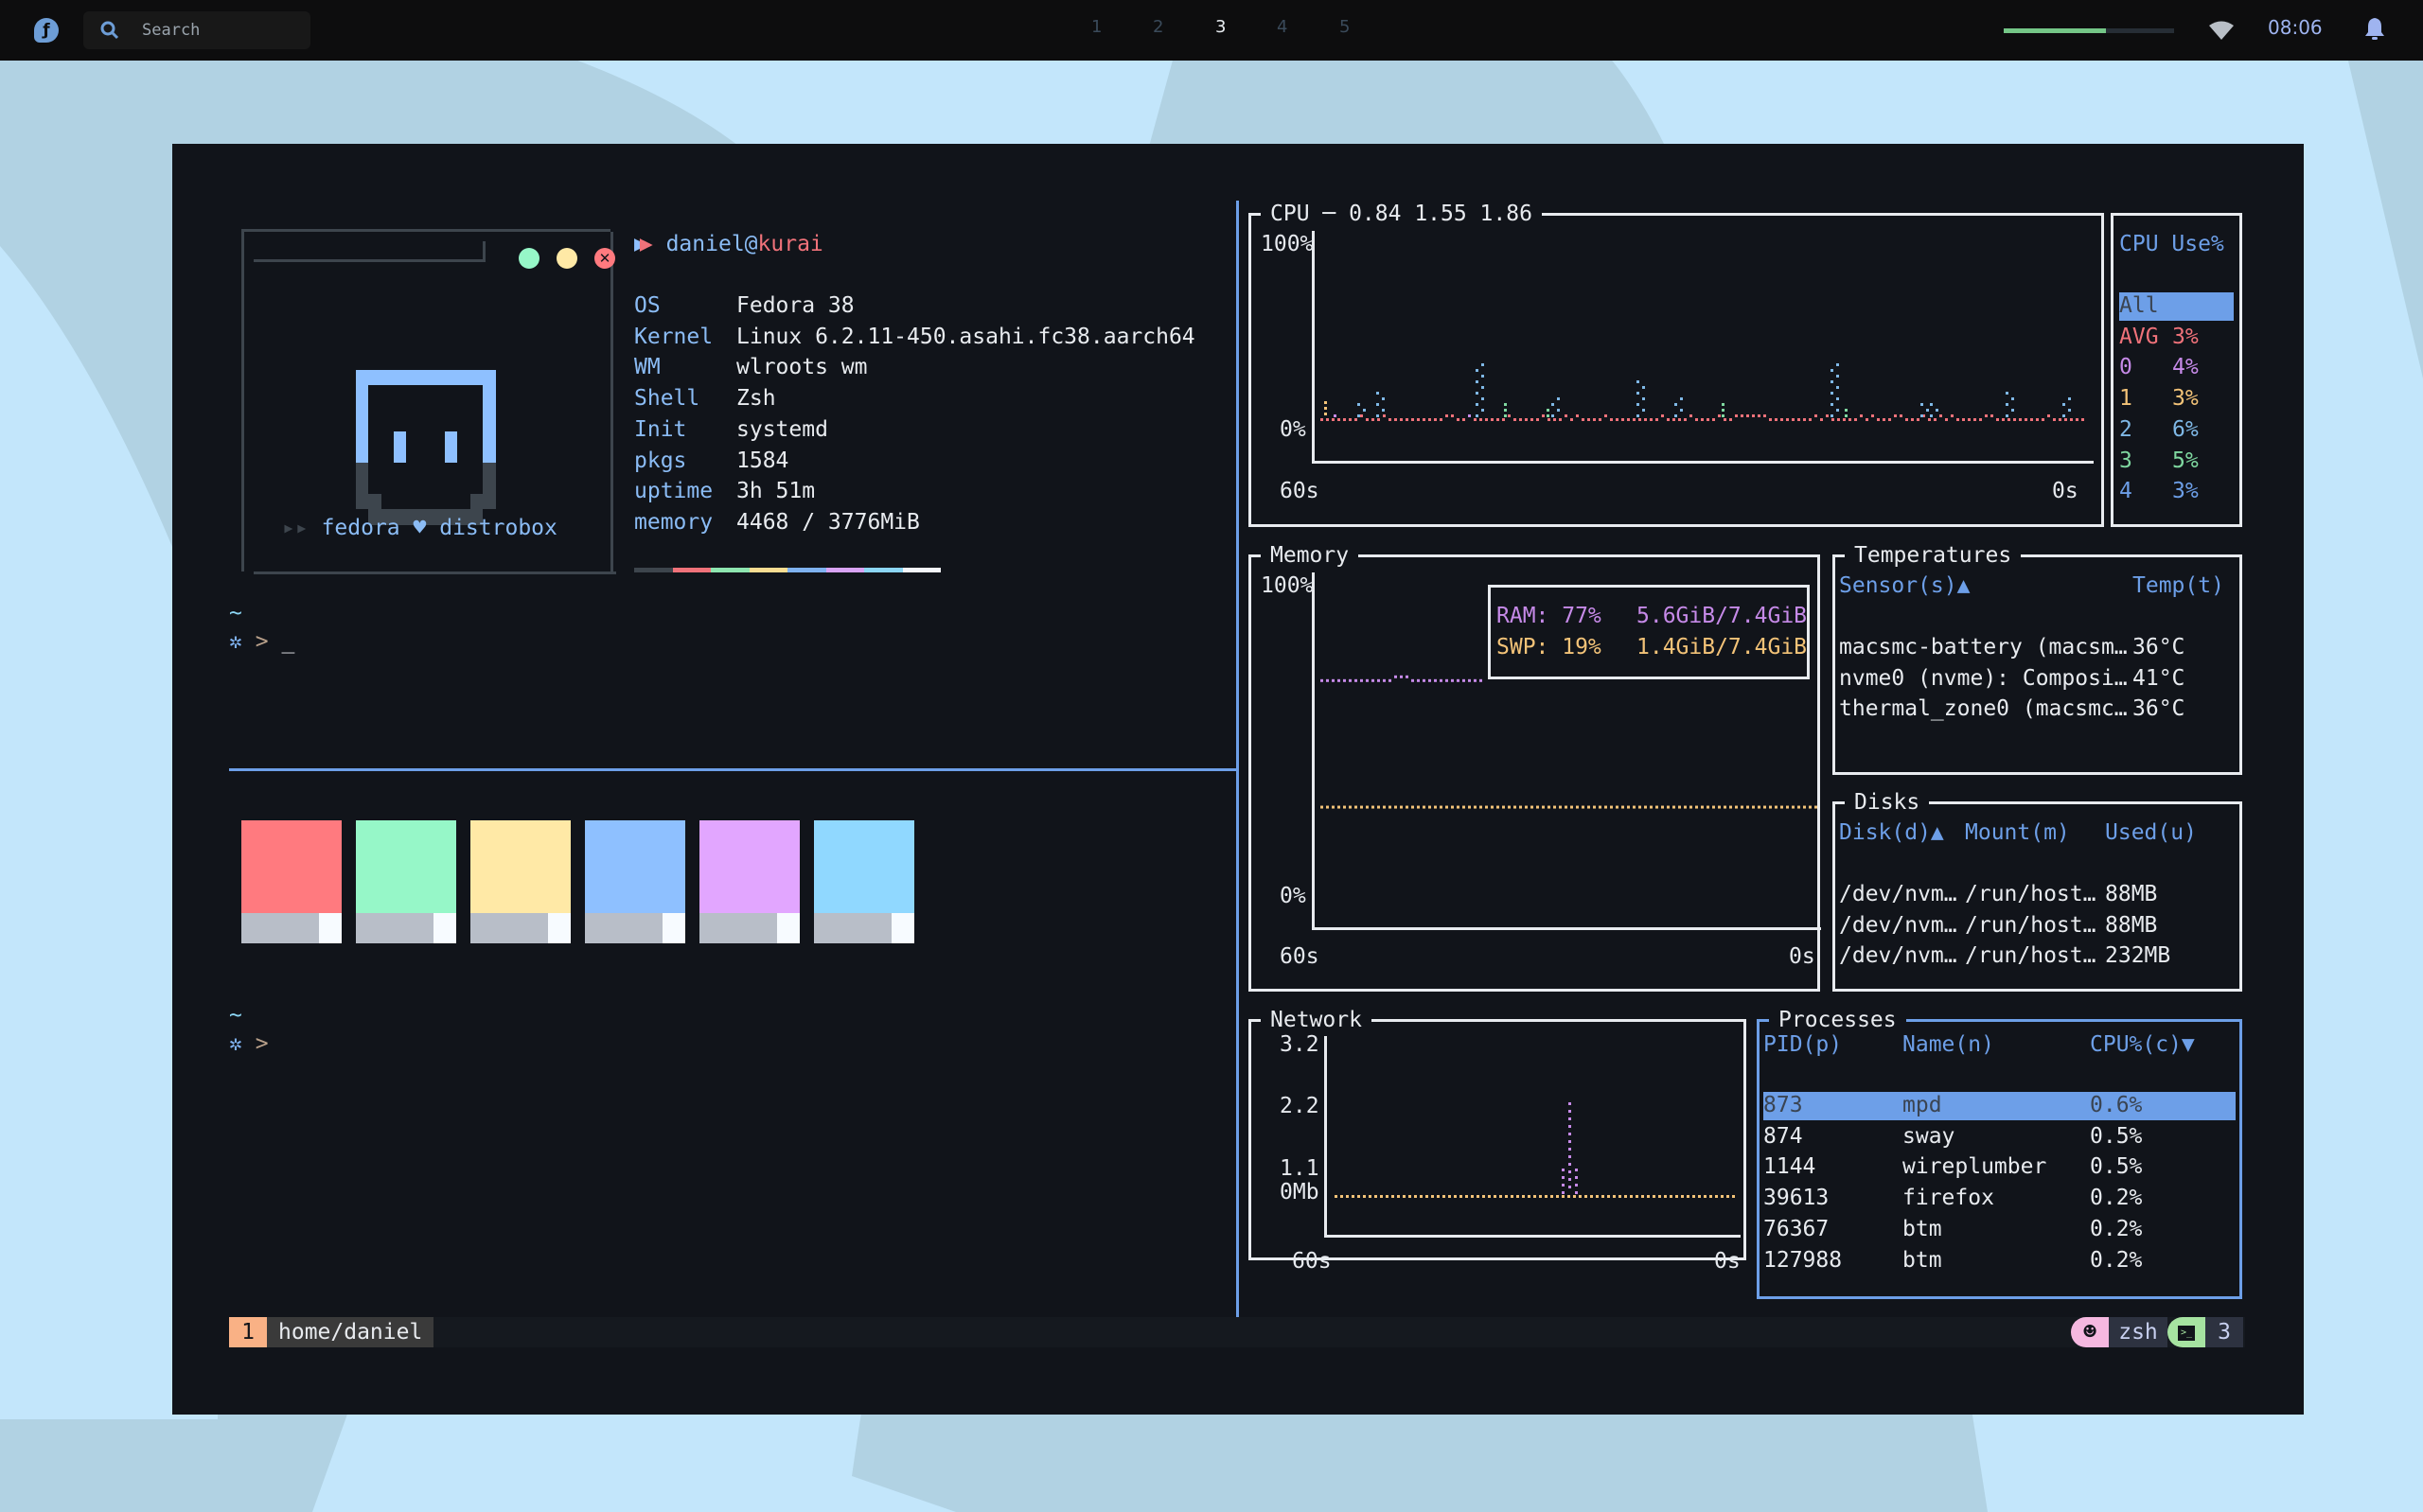 The image size is (2423, 1512). What do you see at coordinates (2176, 430) in the screenshot?
I see `cpu-legend-item: 2 6%` at bounding box center [2176, 430].